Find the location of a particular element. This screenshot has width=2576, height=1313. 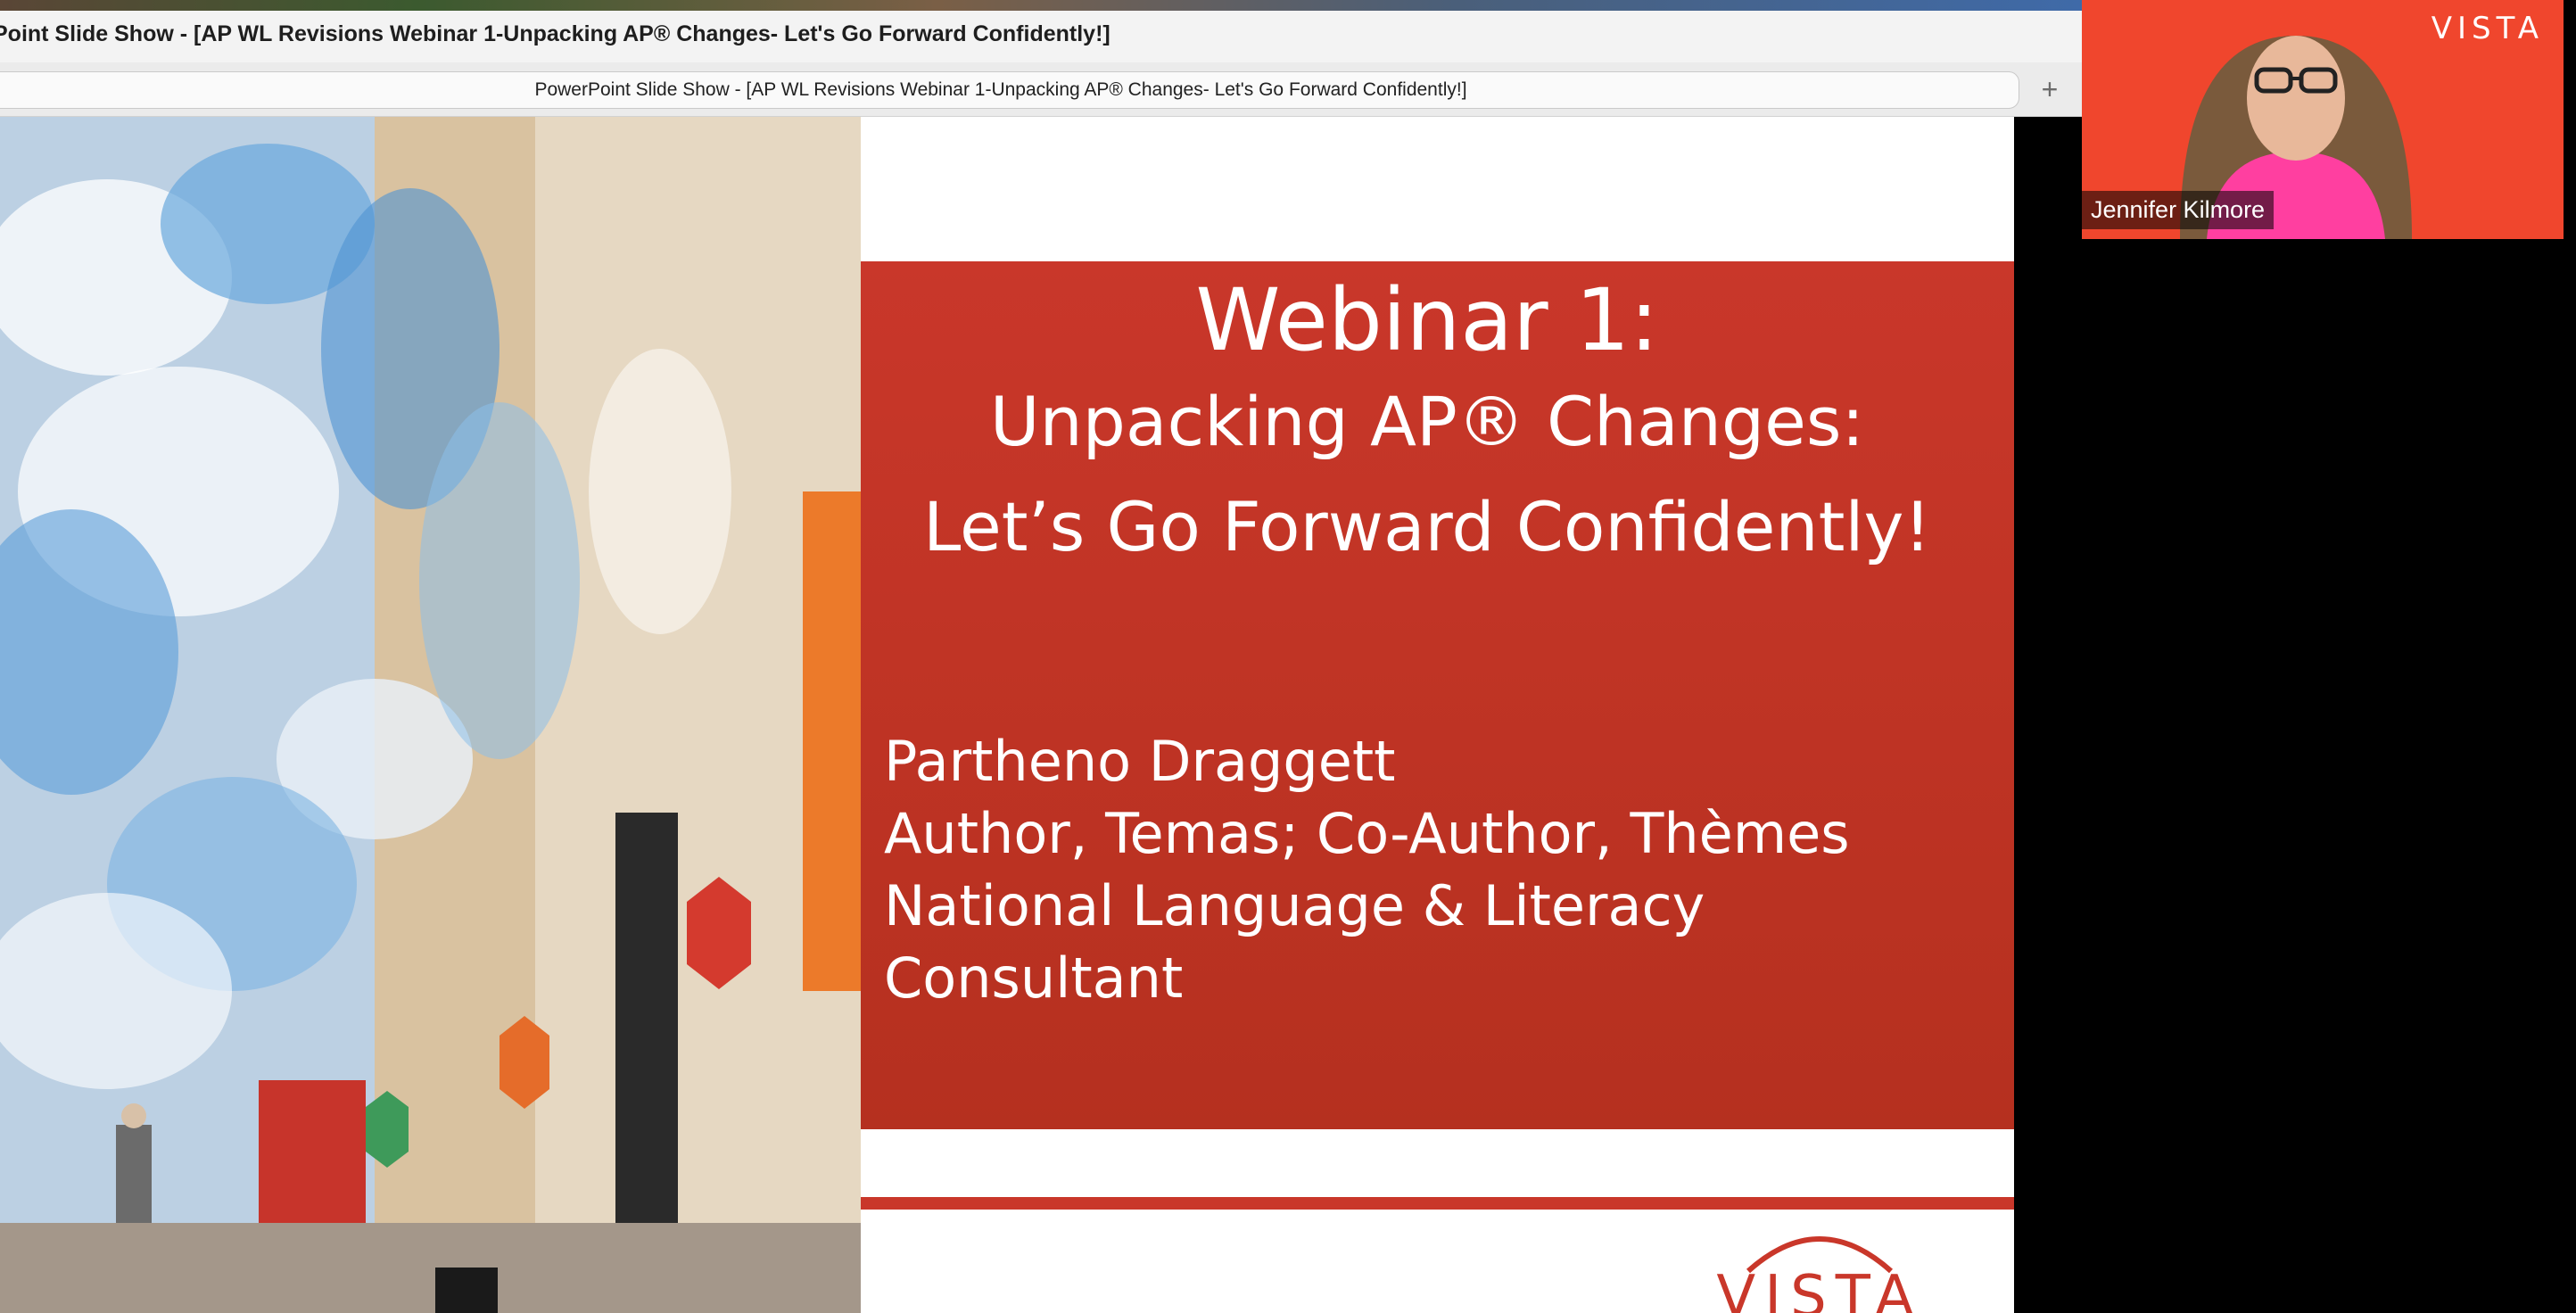

vista-logo: VISTA is located at coordinates (1820, 1263).